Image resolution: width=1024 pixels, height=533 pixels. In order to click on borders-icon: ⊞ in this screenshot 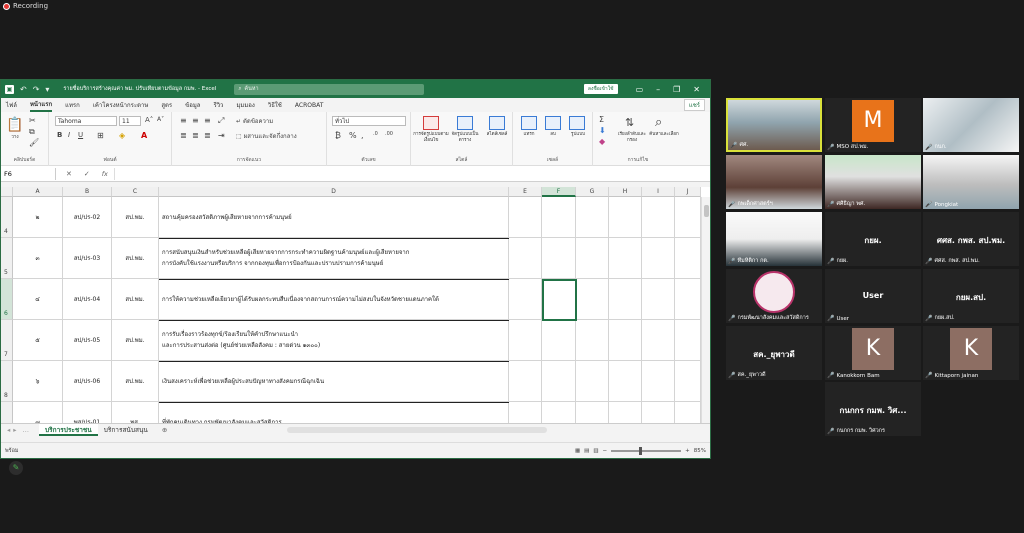, I will do `click(100, 135)`.